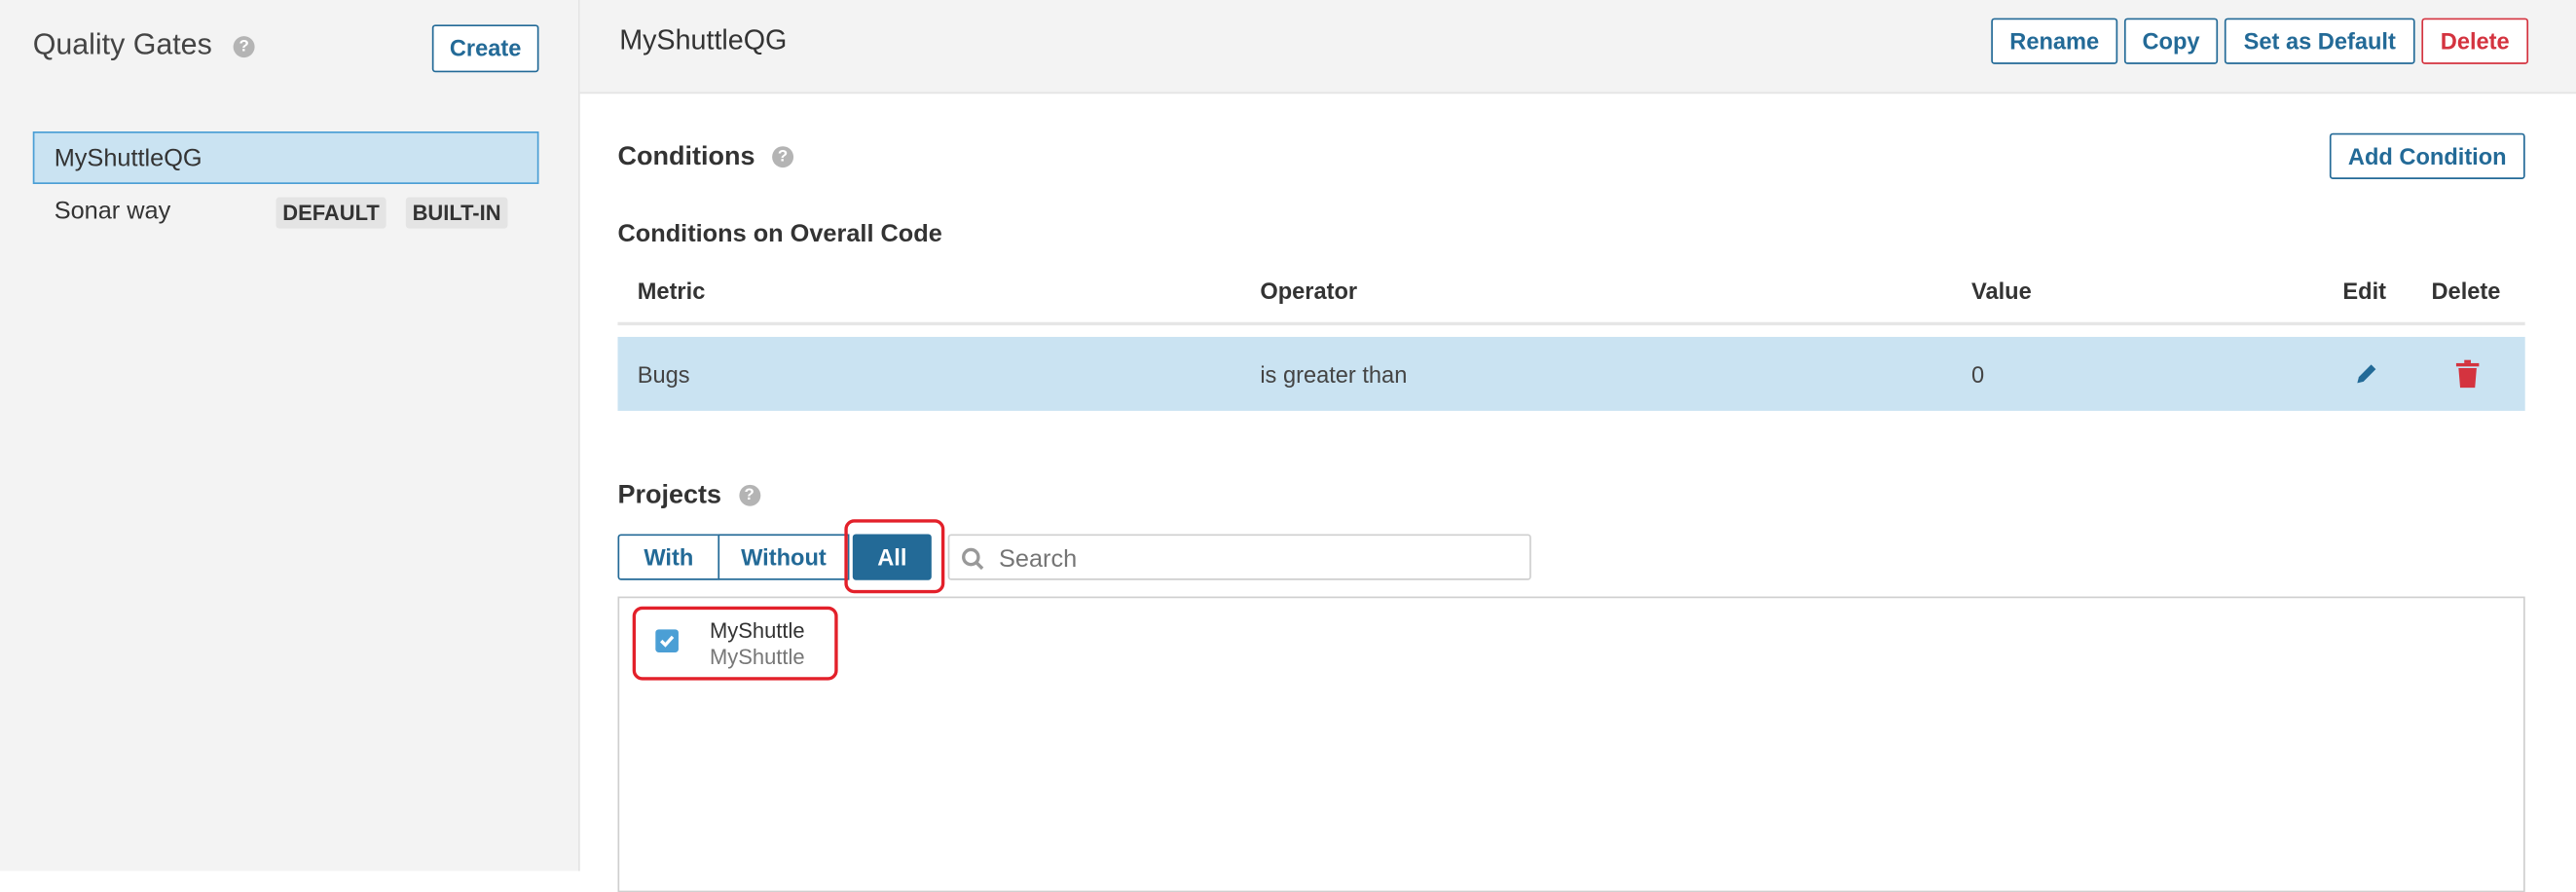 The height and width of the screenshot is (892, 2576). What do you see at coordinates (784, 557) in the screenshot?
I see `filter-without-button: Without` at bounding box center [784, 557].